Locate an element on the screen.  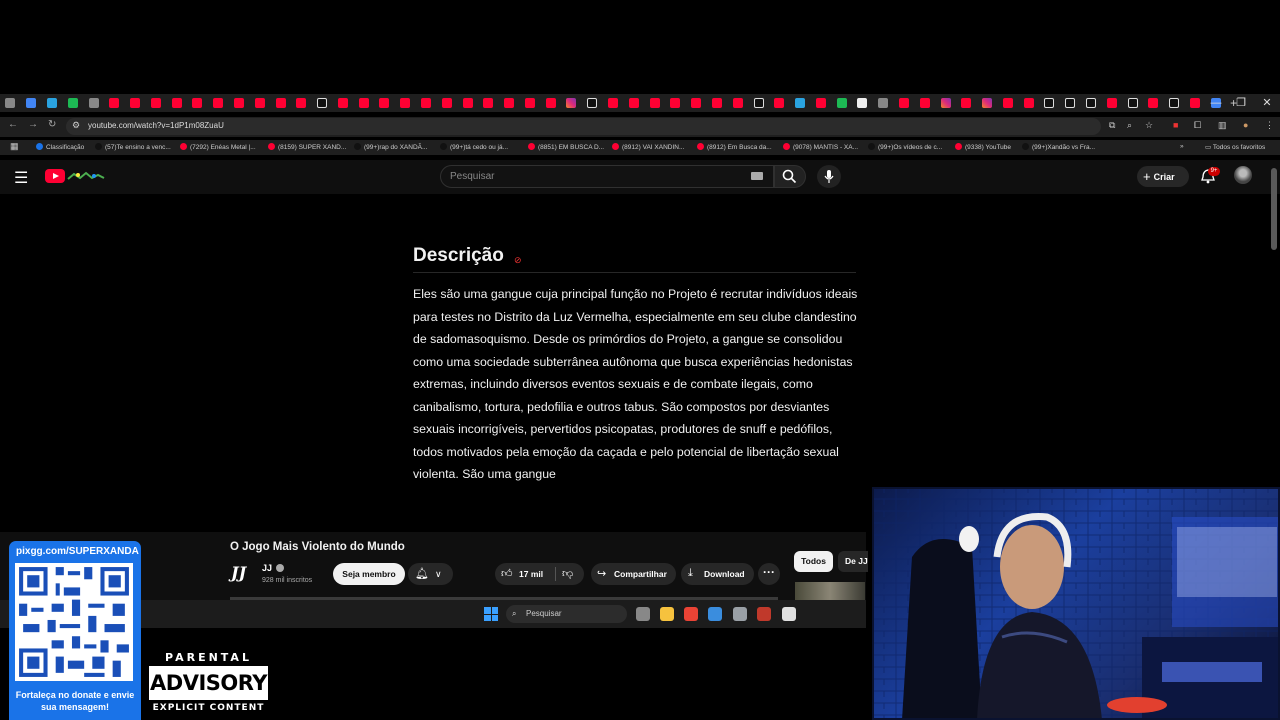
profile-icon: ● is located at coordinates (1245, 125).